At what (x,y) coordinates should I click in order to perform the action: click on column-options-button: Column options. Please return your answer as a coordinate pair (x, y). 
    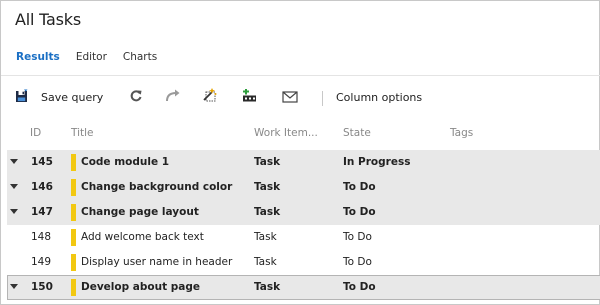
    Looking at the image, I should click on (373, 97).